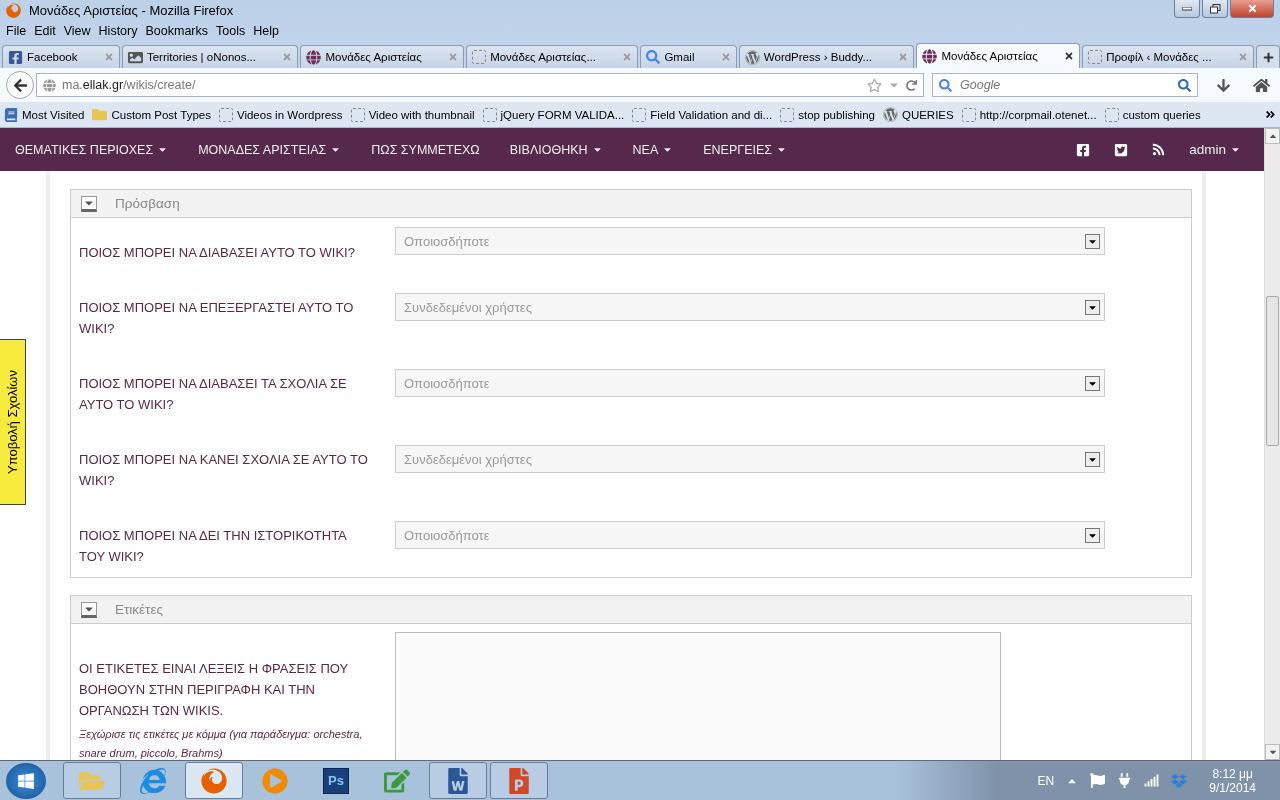 This screenshot has height=800, width=1280. I want to click on more-bookmarks-icon, so click(1270, 114).